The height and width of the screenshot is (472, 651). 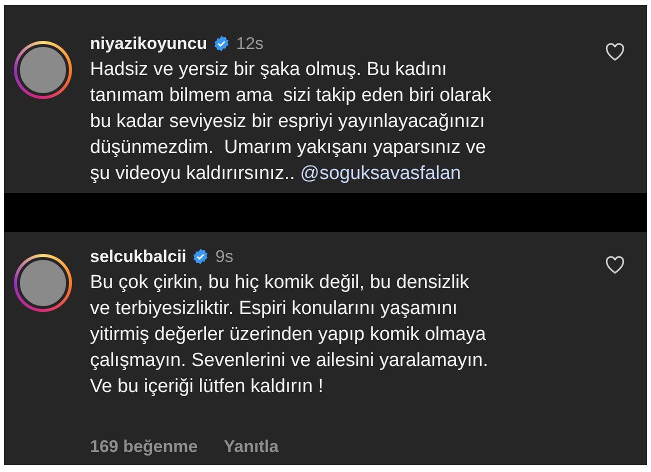 What do you see at coordinates (251, 446) in the screenshot?
I see `reply-link: Yanıtla` at bounding box center [251, 446].